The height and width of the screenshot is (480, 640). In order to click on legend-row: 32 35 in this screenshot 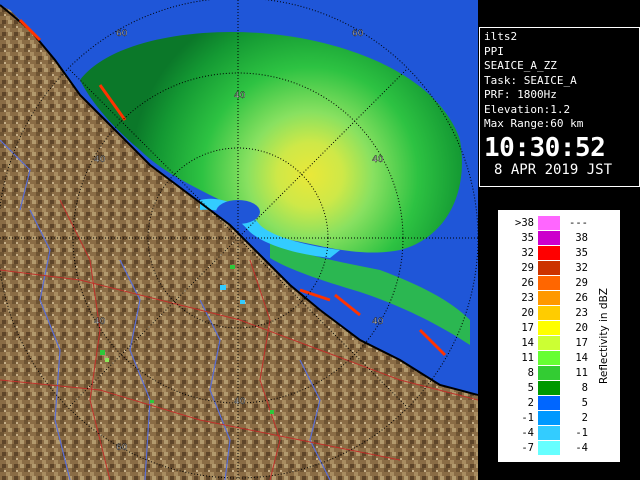, I will do `click(548, 253)`.